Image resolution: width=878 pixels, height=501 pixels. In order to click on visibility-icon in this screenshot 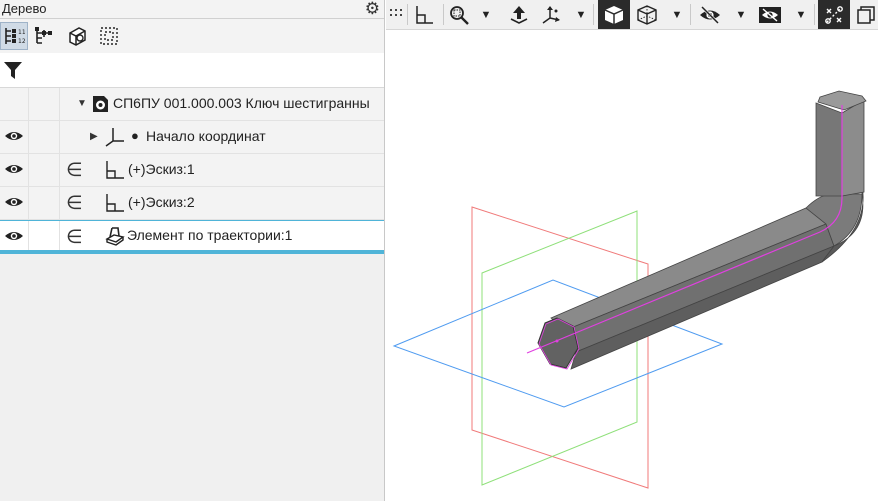, I will do `click(770, 14)`.